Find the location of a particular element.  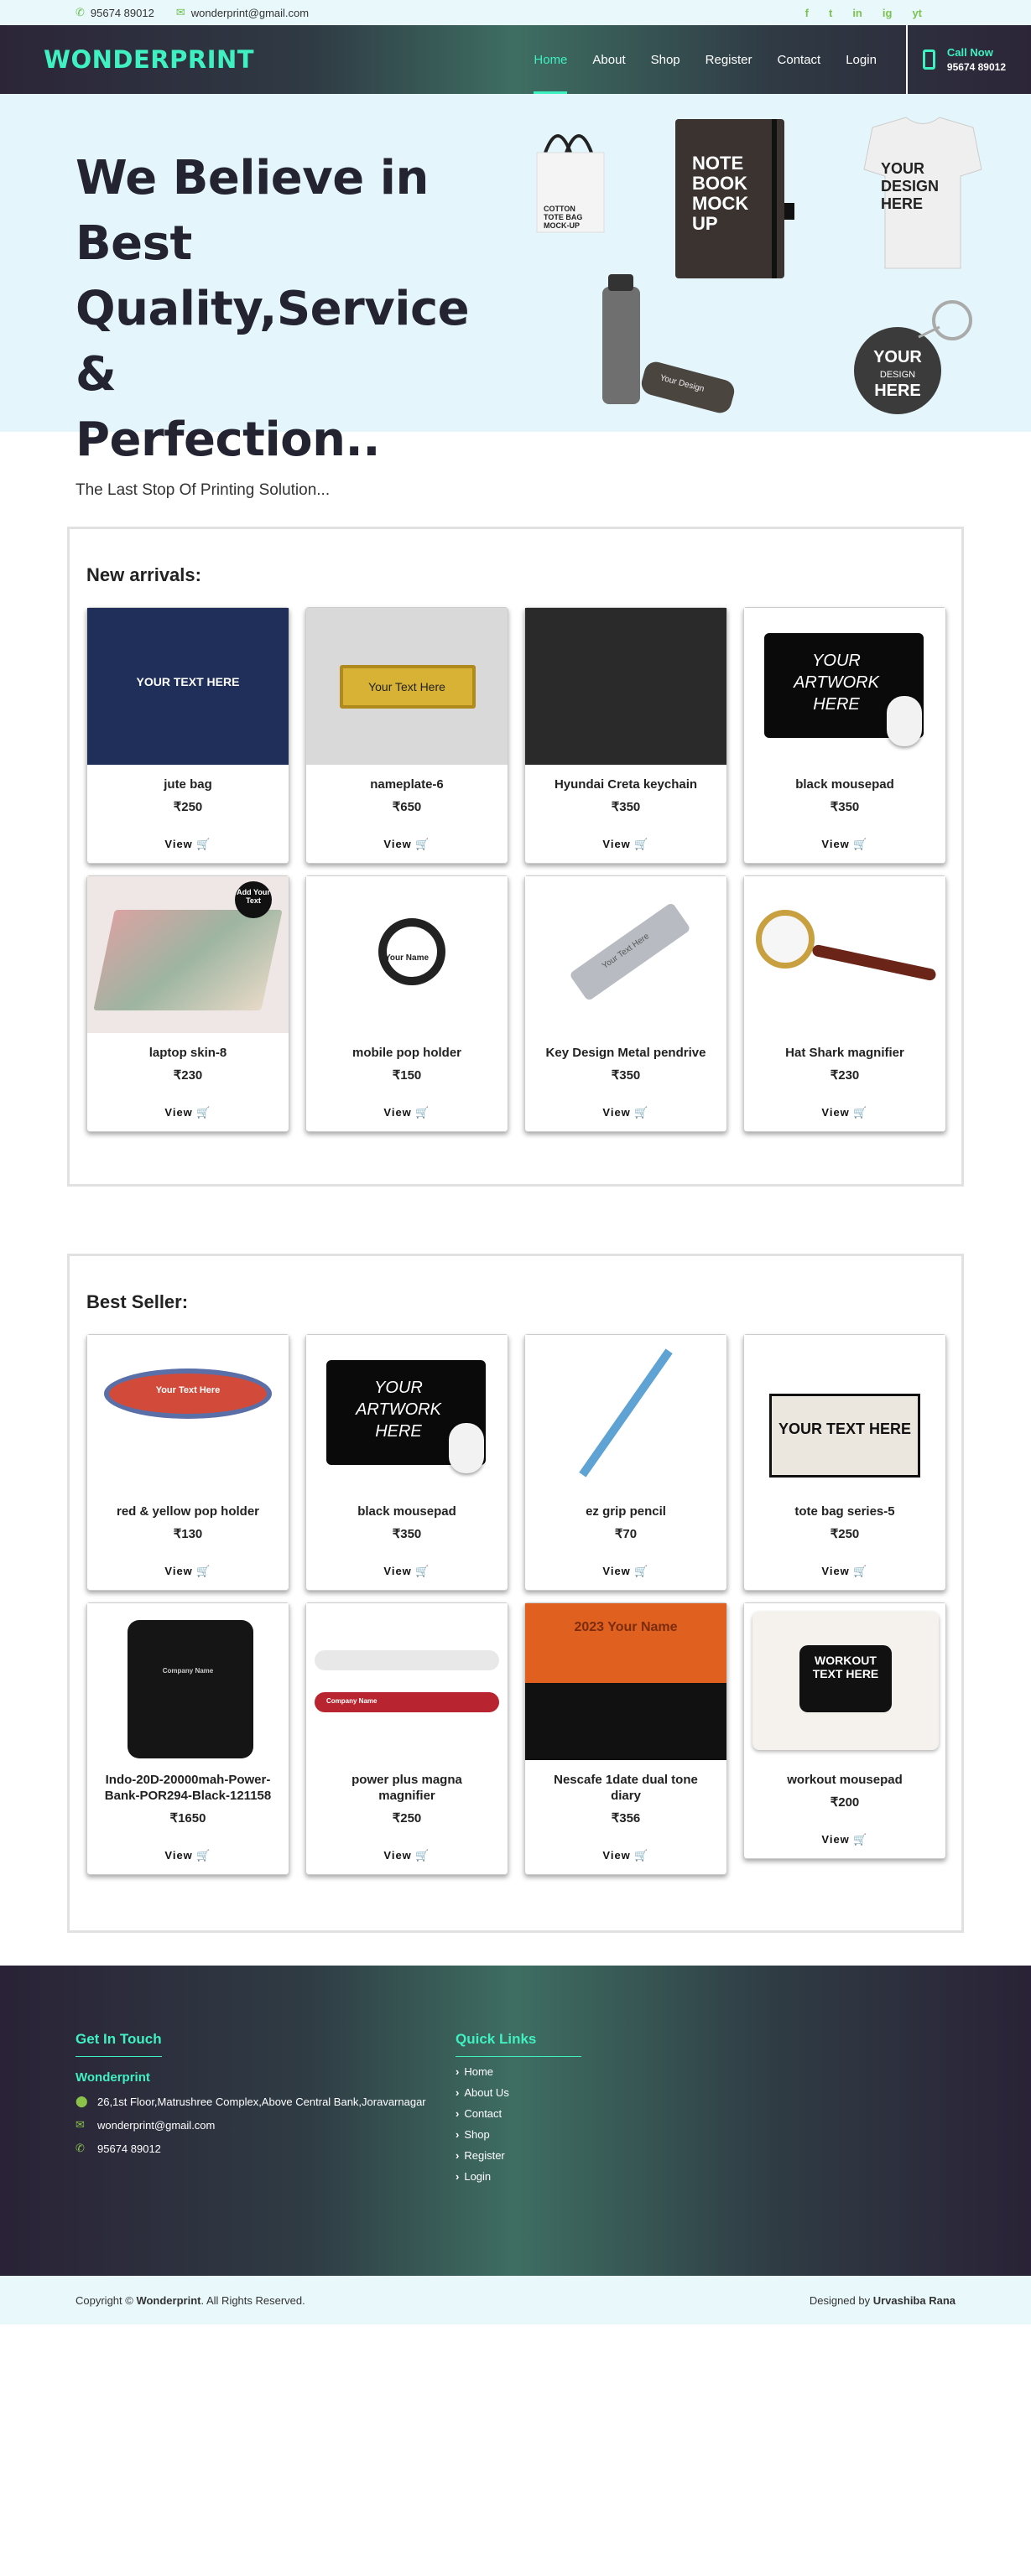

footer-link-home: › Home is located at coordinates (646, 2071).